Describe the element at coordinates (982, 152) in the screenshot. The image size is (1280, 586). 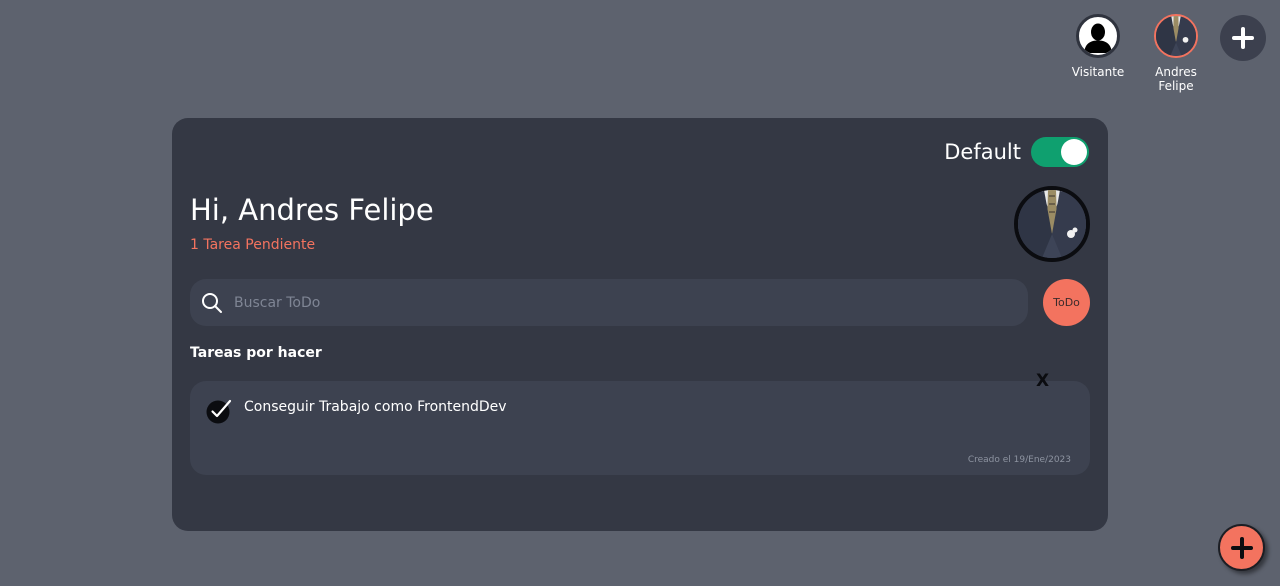
I see `theme-label: Default` at that location.